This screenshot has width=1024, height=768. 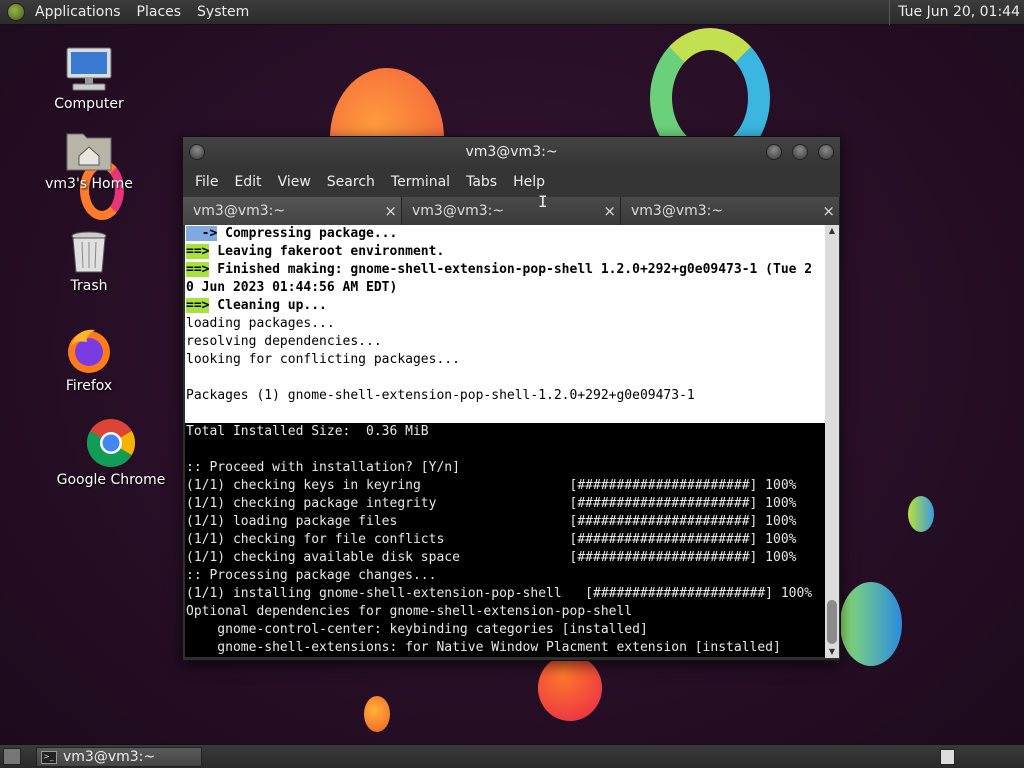 I want to click on desktop-icon-home: vm3's Home, so click(x=89, y=160).